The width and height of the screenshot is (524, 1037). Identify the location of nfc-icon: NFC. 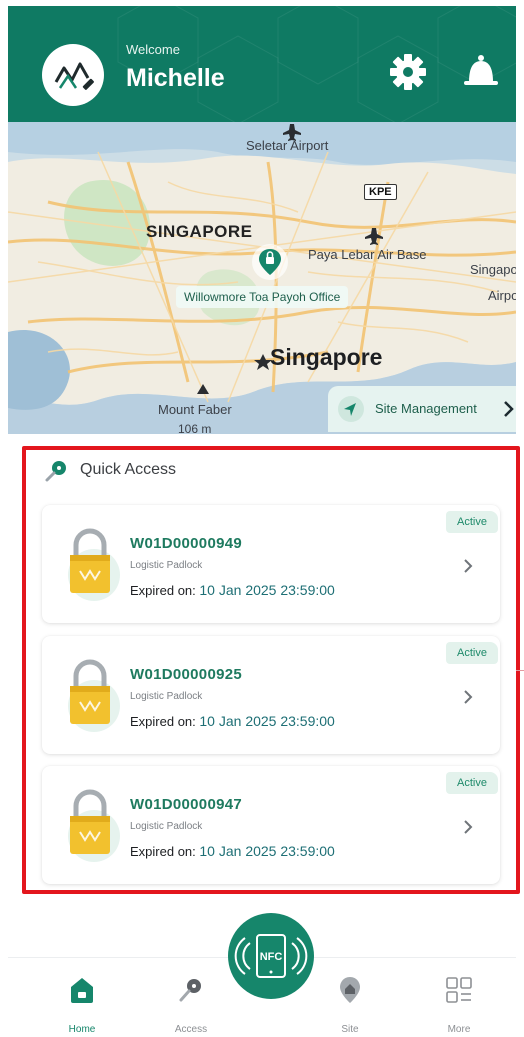
(271, 956).